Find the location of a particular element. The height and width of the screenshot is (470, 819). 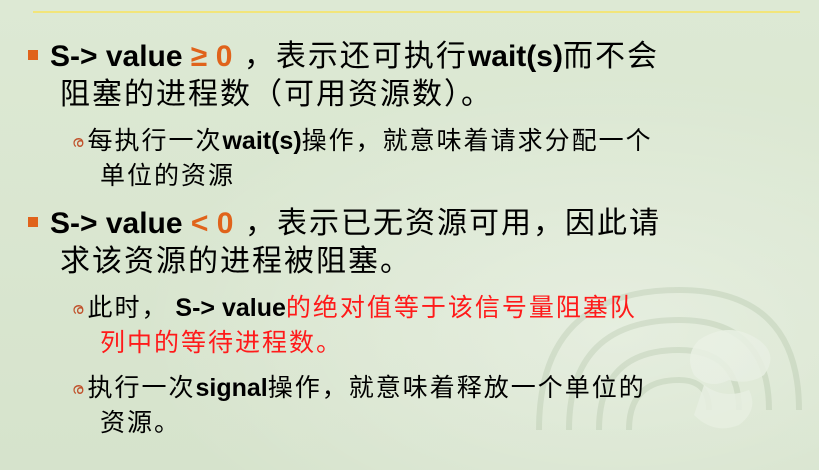

point-1-relation: ≥ 0 is located at coordinates (211, 56).